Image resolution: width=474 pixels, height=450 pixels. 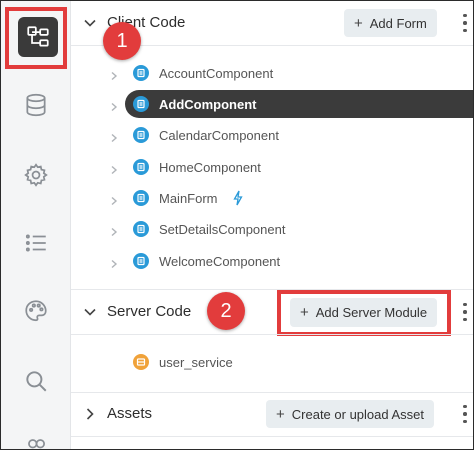 I want to click on sidebar-rail, so click(x=36, y=225).